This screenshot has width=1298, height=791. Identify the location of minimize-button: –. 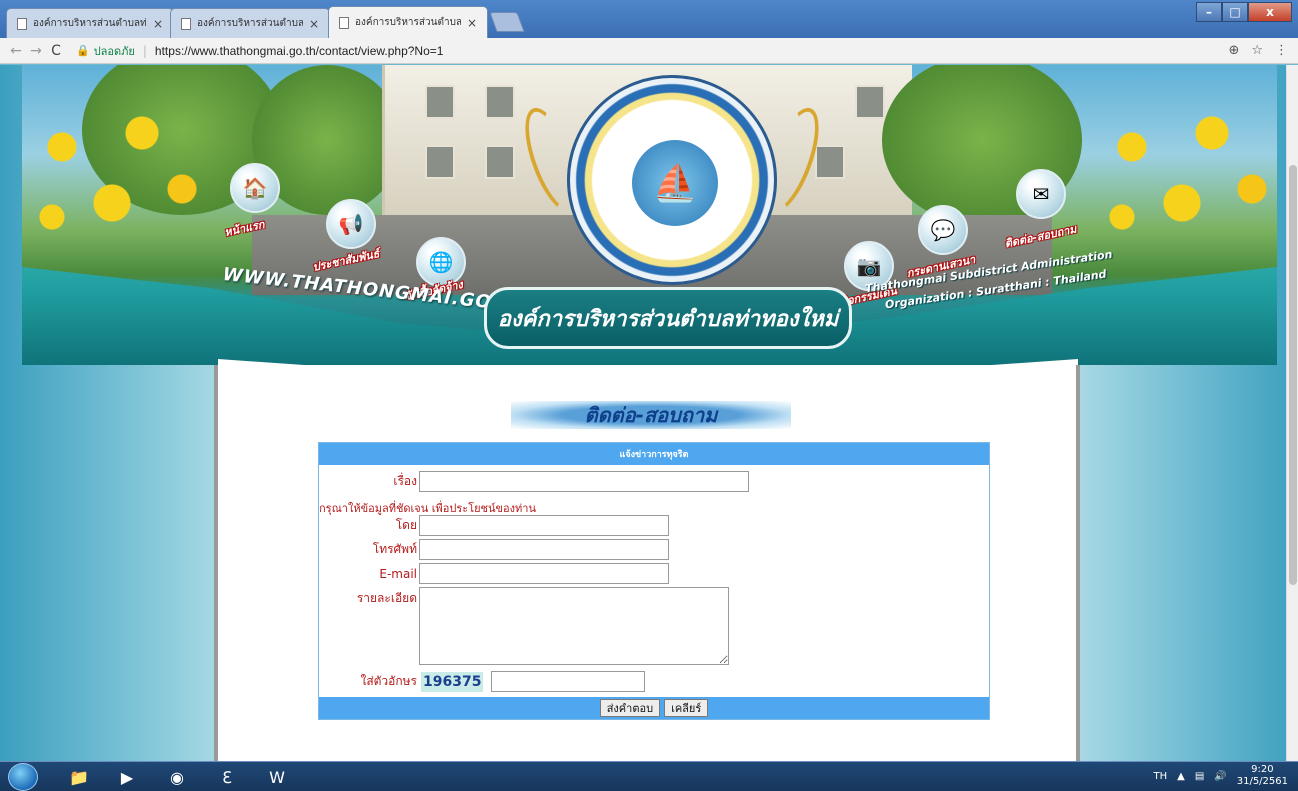
(1209, 12).